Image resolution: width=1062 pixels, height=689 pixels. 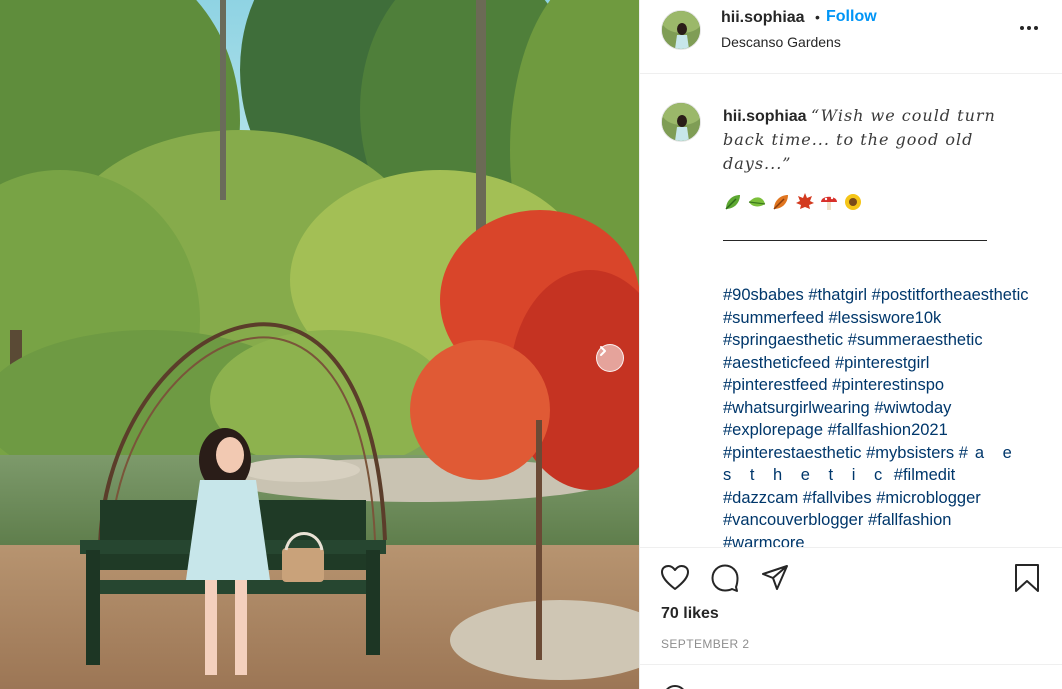 What do you see at coordinates (829, 203) in the screenshot?
I see `mushroom-emoji` at bounding box center [829, 203].